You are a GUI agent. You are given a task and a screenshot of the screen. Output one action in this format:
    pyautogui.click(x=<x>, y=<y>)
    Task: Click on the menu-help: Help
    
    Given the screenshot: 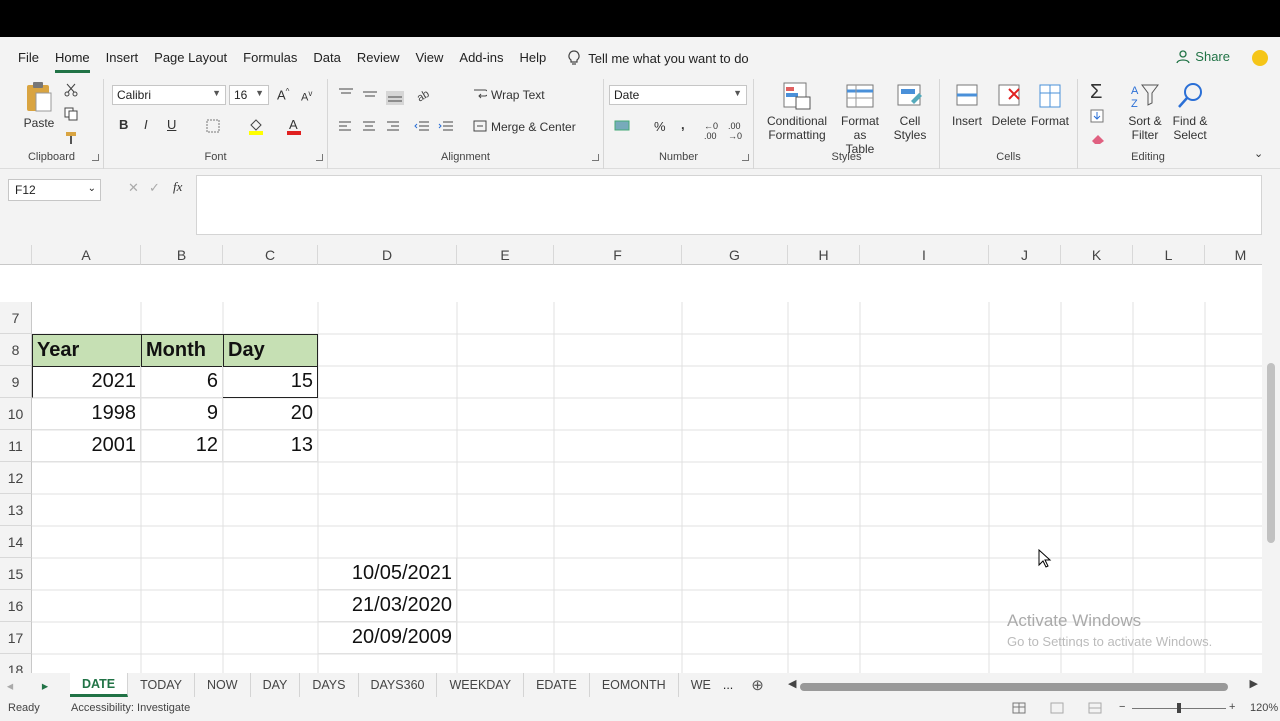 What is the action you would take?
    pyautogui.click(x=532, y=58)
    